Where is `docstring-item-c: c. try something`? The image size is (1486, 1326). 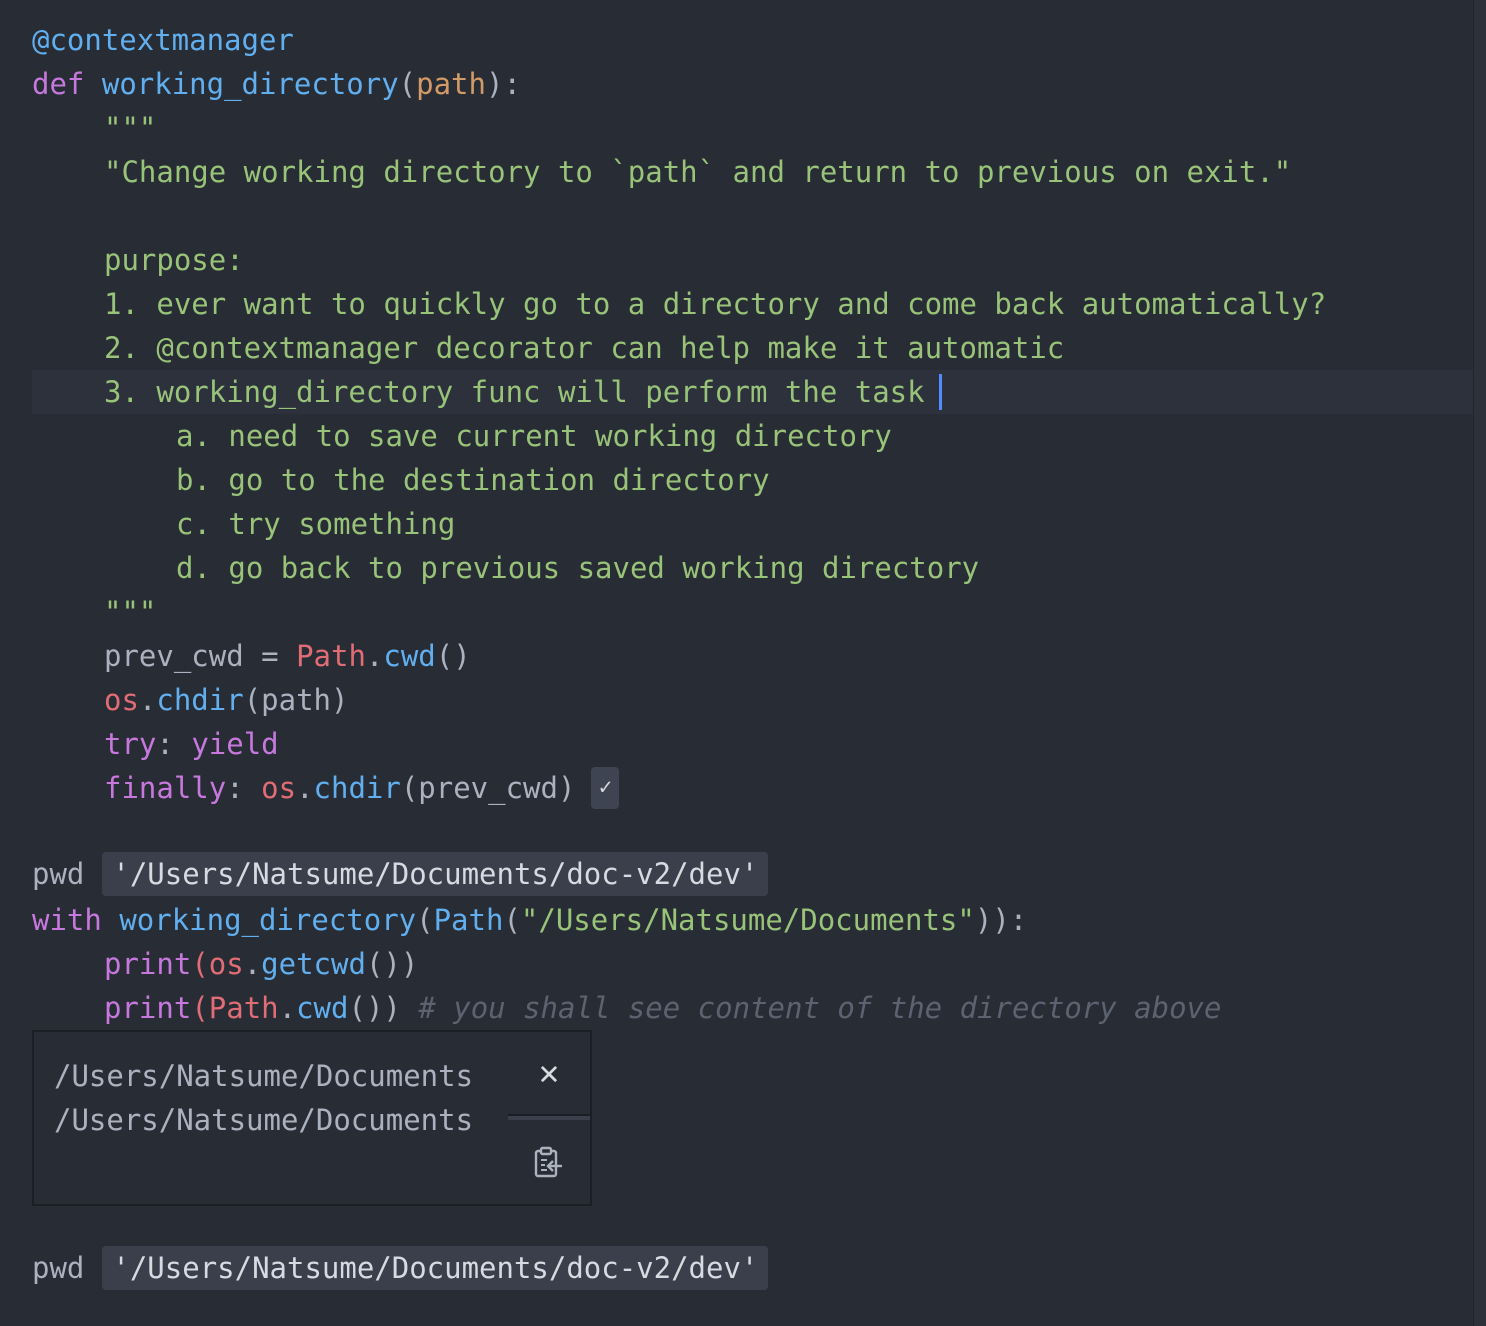
docstring-item-c: c. try something is located at coordinates (316, 524).